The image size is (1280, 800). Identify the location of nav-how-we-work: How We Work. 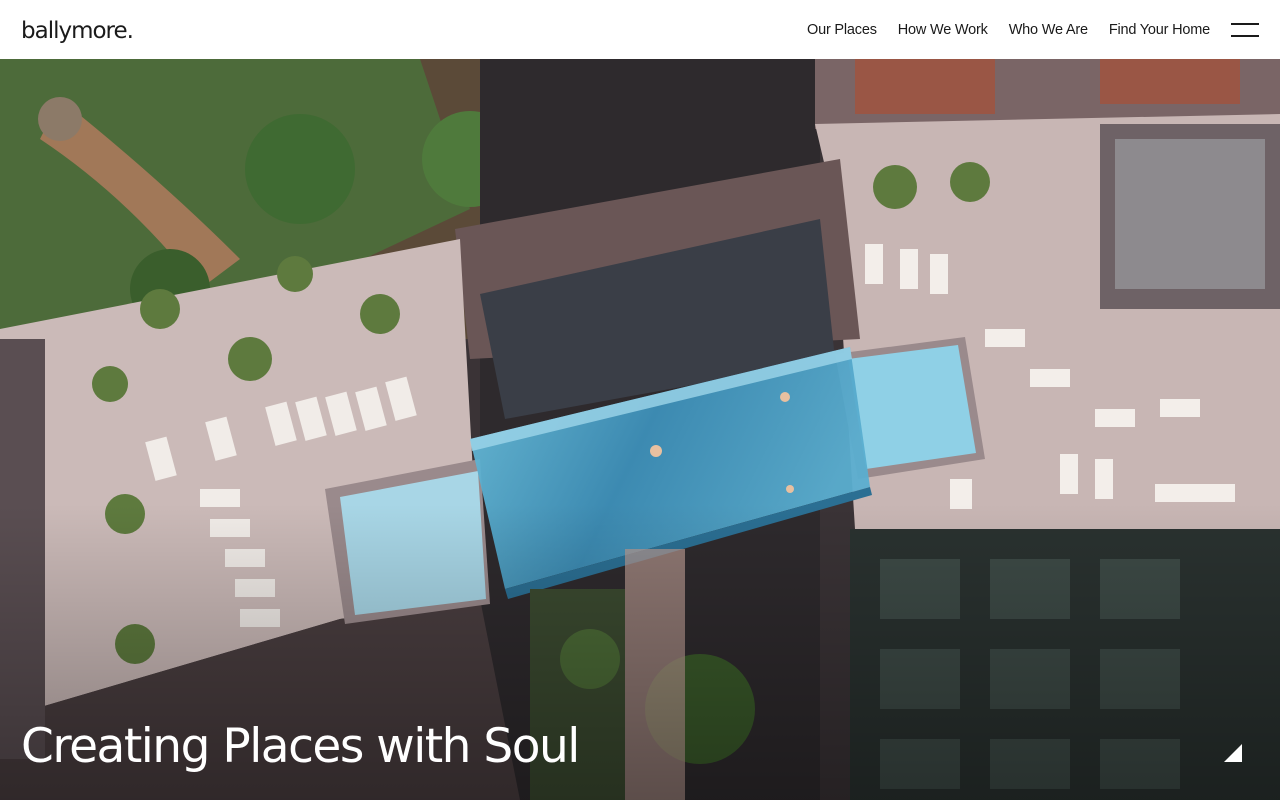
(943, 30).